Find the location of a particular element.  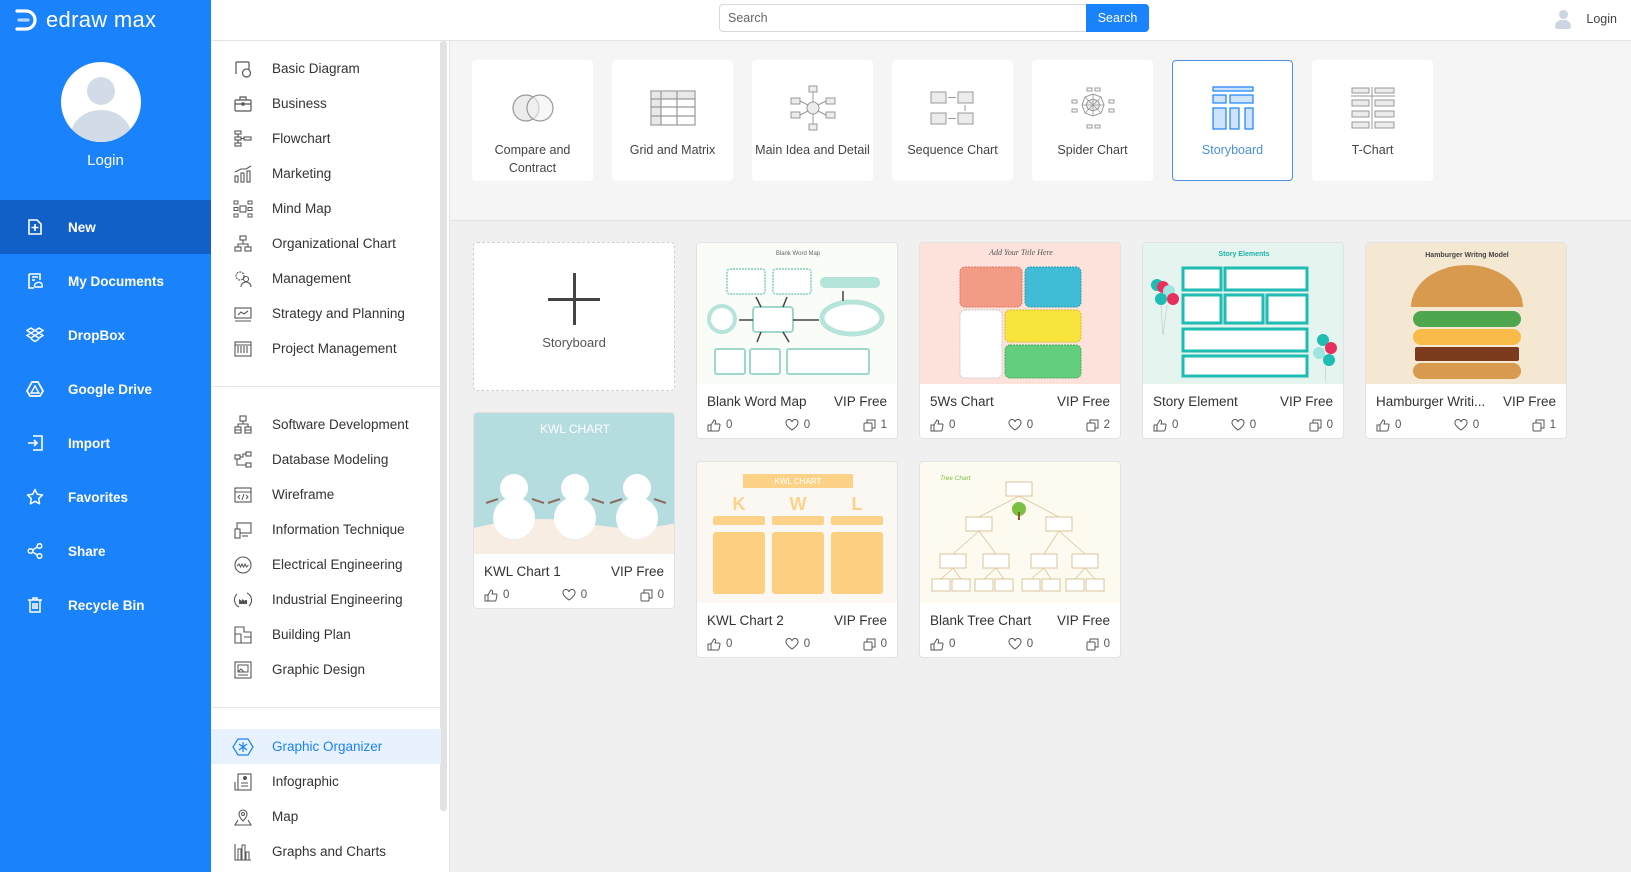

dropbox-icon is located at coordinates (35, 335).